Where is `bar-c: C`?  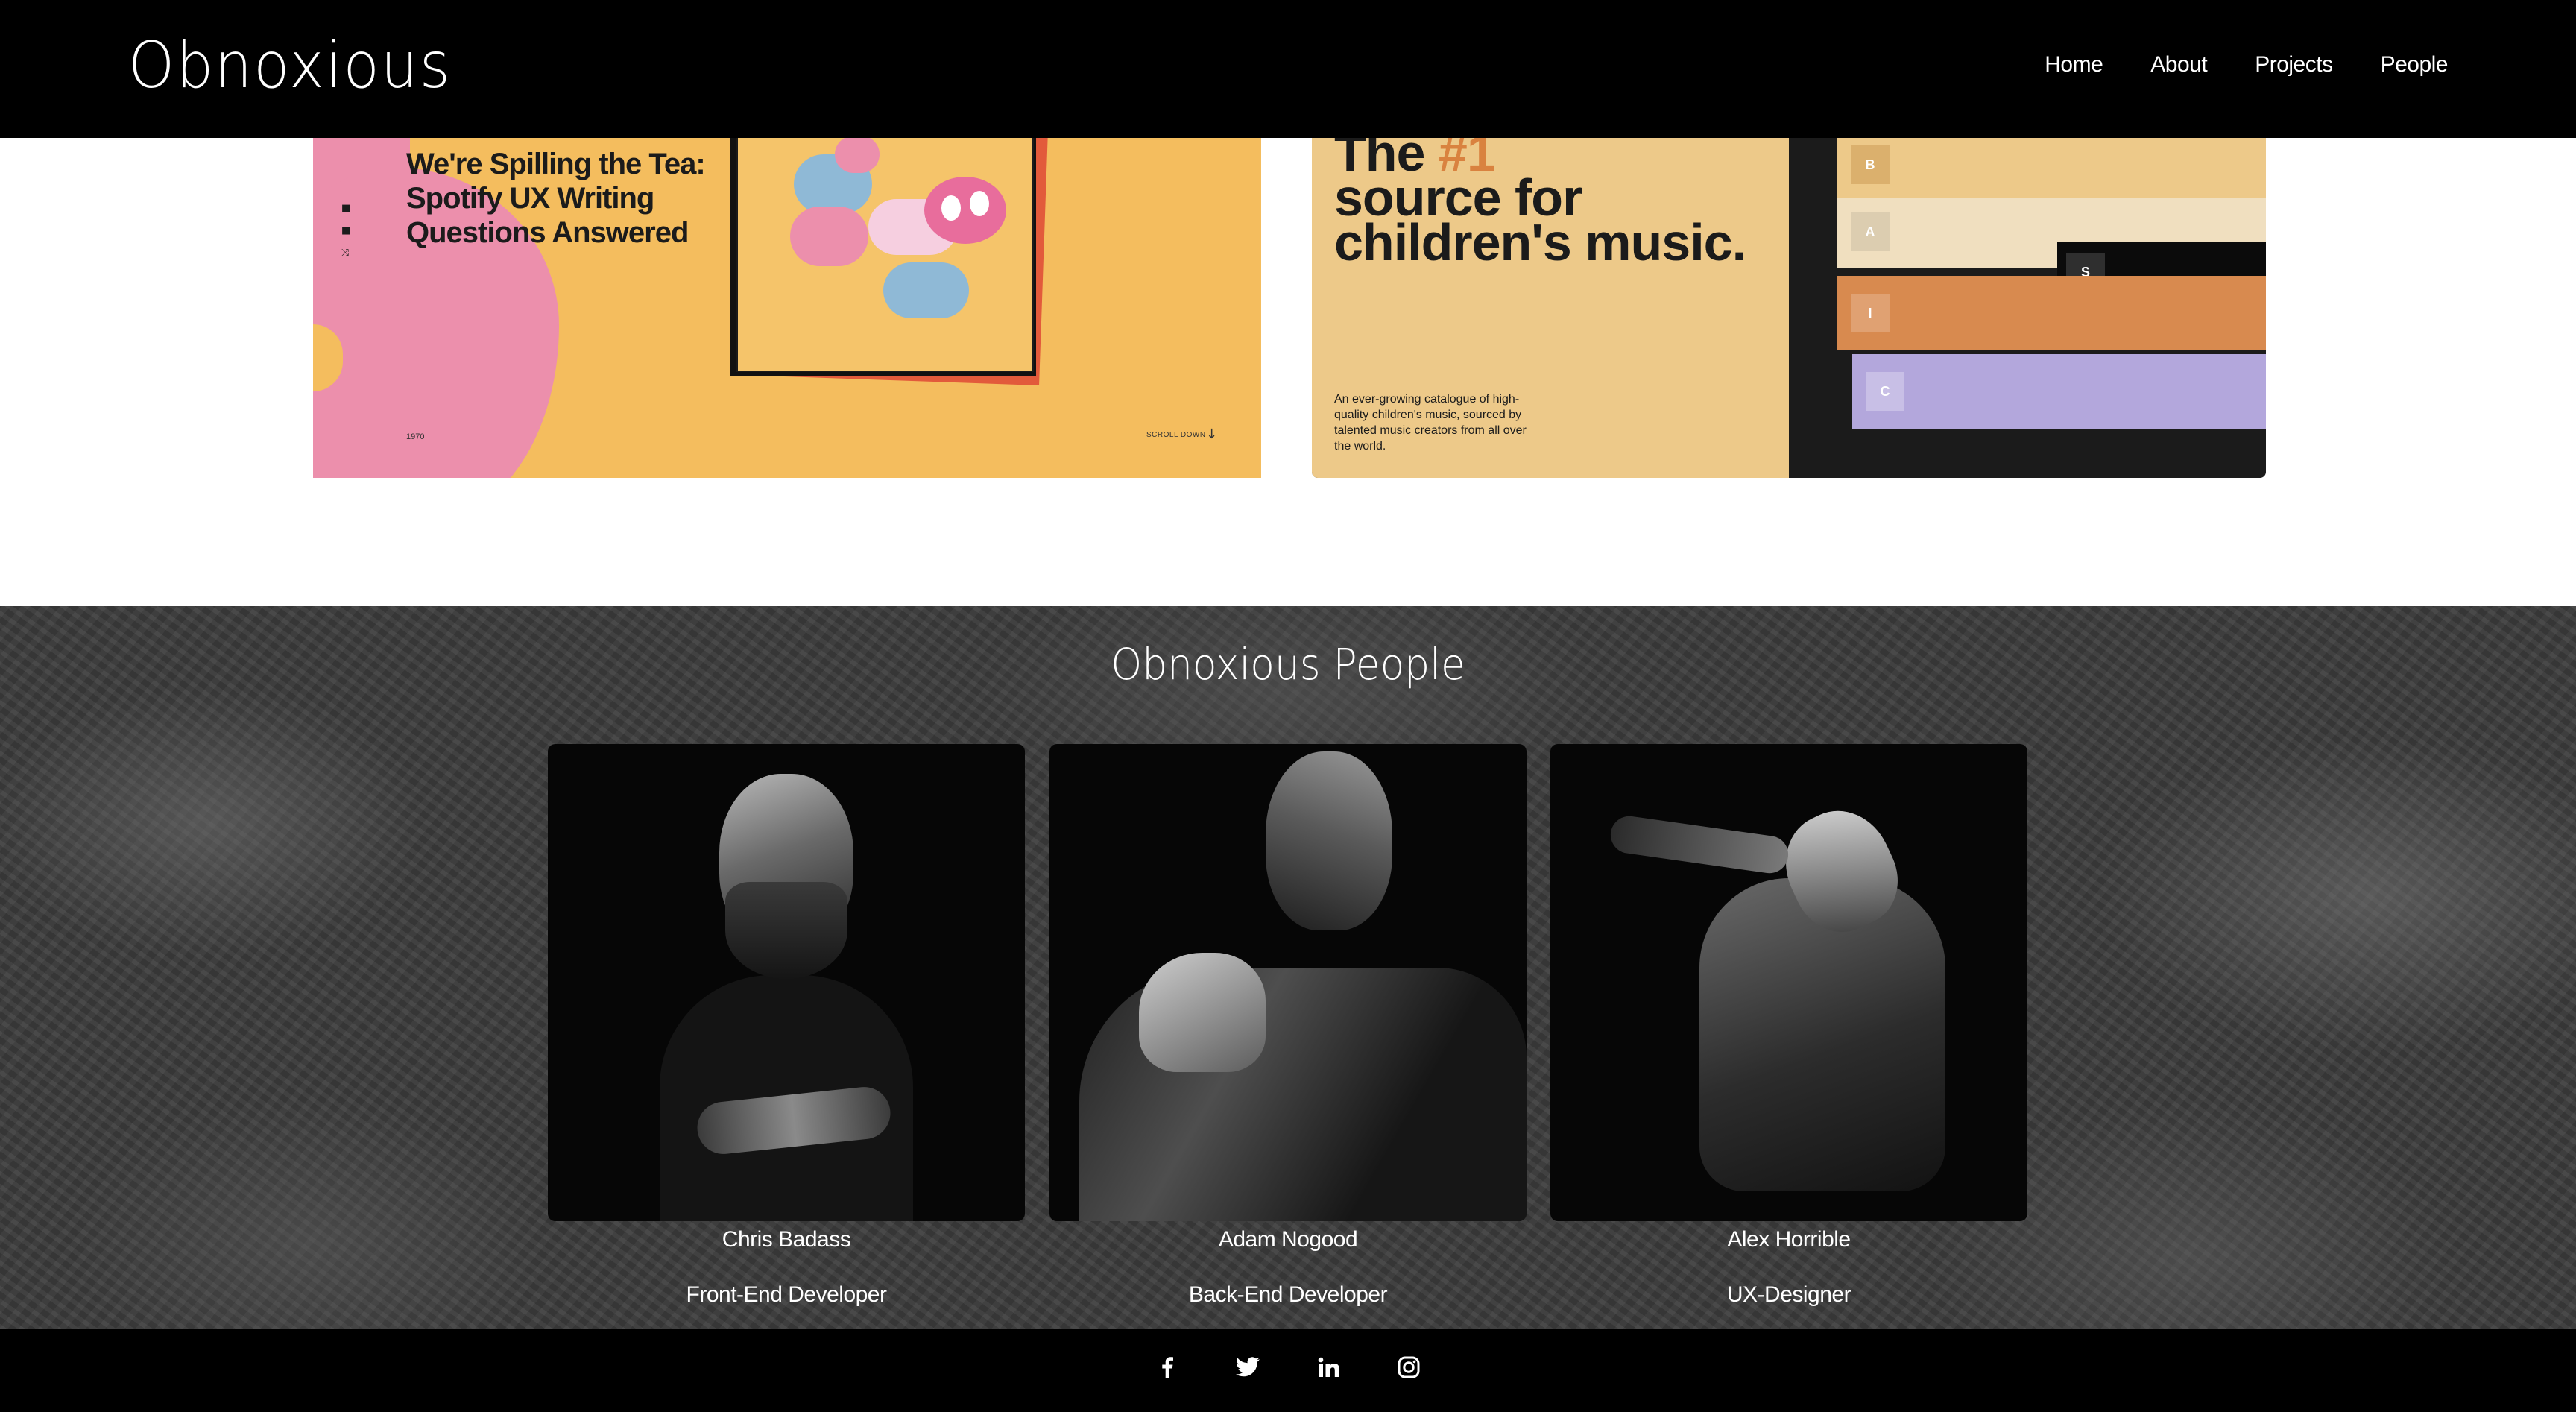
bar-c: C is located at coordinates (2059, 391).